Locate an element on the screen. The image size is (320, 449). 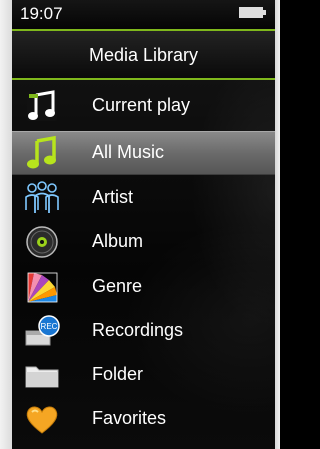
music-note-icon is located at coordinates (42, 105).